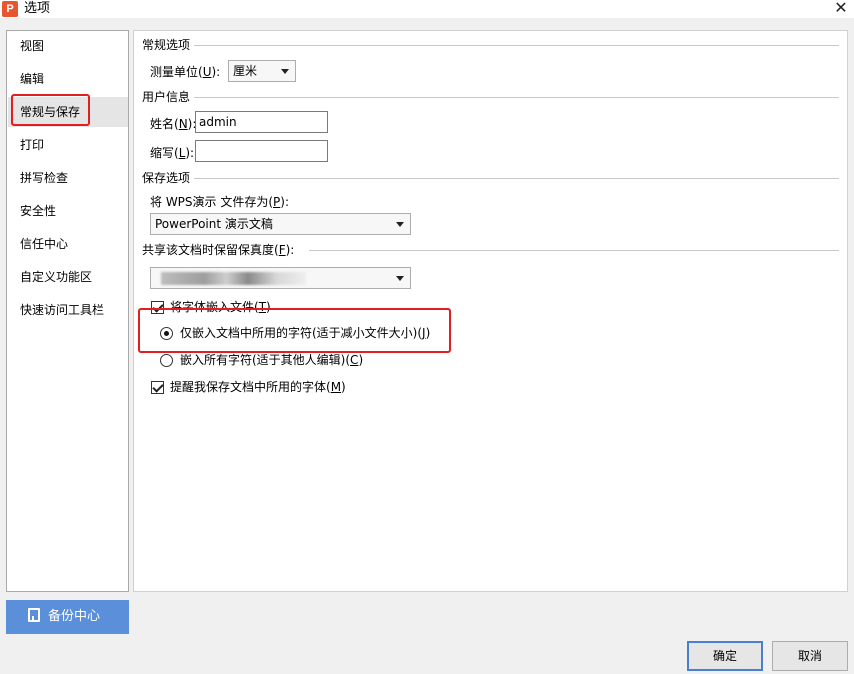 The width and height of the screenshot is (854, 674). What do you see at coordinates (172, 153) in the screenshot?
I see `initials-label: 缩写(L):` at bounding box center [172, 153].